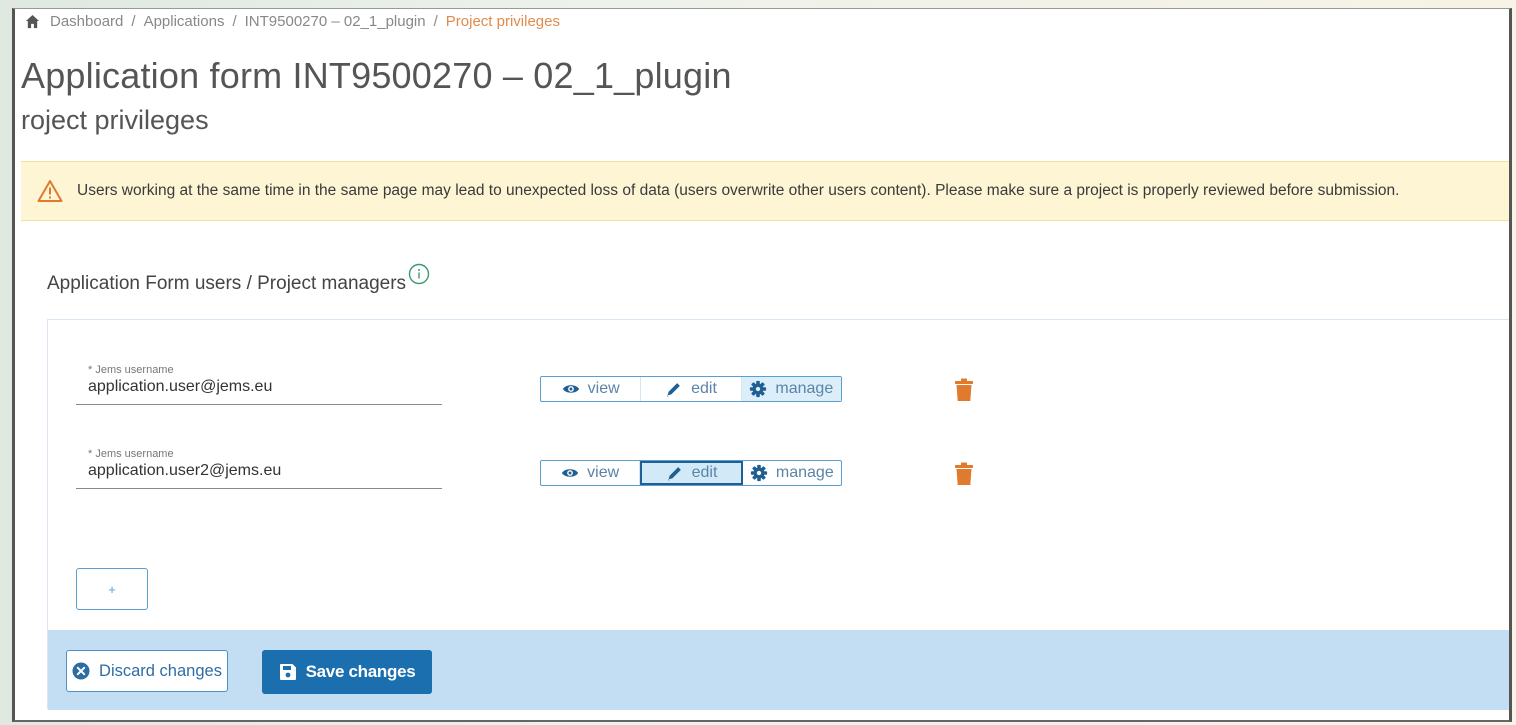 Image resolution: width=1516 pixels, height=725 pixels. What do you see at coordinates (32, 21) in the screenshot?
I see `home-icon` at bounding box center [32, 21].